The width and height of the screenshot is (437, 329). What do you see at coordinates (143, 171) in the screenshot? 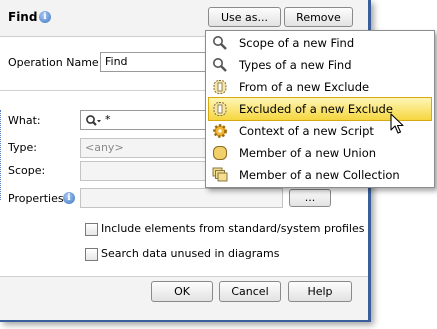
I see `scope-input` at bounding box center [143, 171].